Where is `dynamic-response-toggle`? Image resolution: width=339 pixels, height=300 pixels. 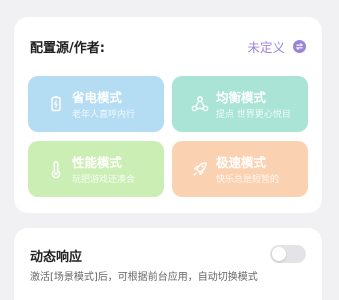
dynamic-response-toggle is located at coordinates (288, 254).